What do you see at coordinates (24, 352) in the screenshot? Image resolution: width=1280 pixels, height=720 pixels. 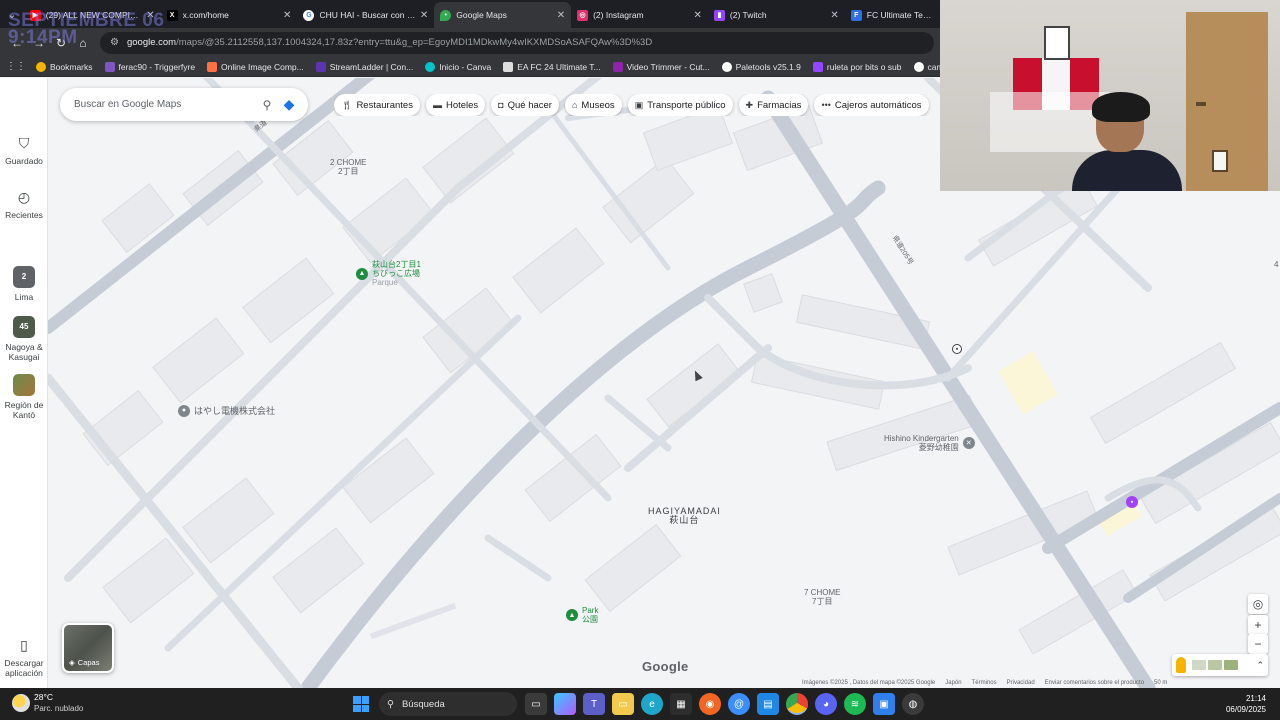 I see `rail-label: Nagoya & Kasugai` at bounding box center [24, 352].